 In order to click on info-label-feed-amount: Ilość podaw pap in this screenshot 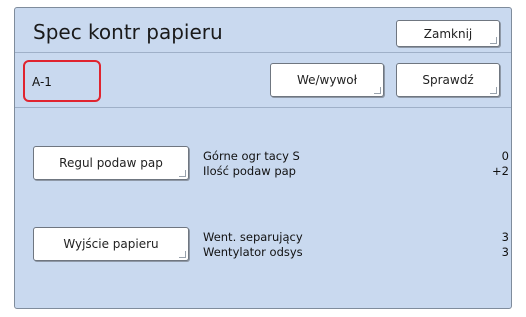, I will do `click(249, 171)`.